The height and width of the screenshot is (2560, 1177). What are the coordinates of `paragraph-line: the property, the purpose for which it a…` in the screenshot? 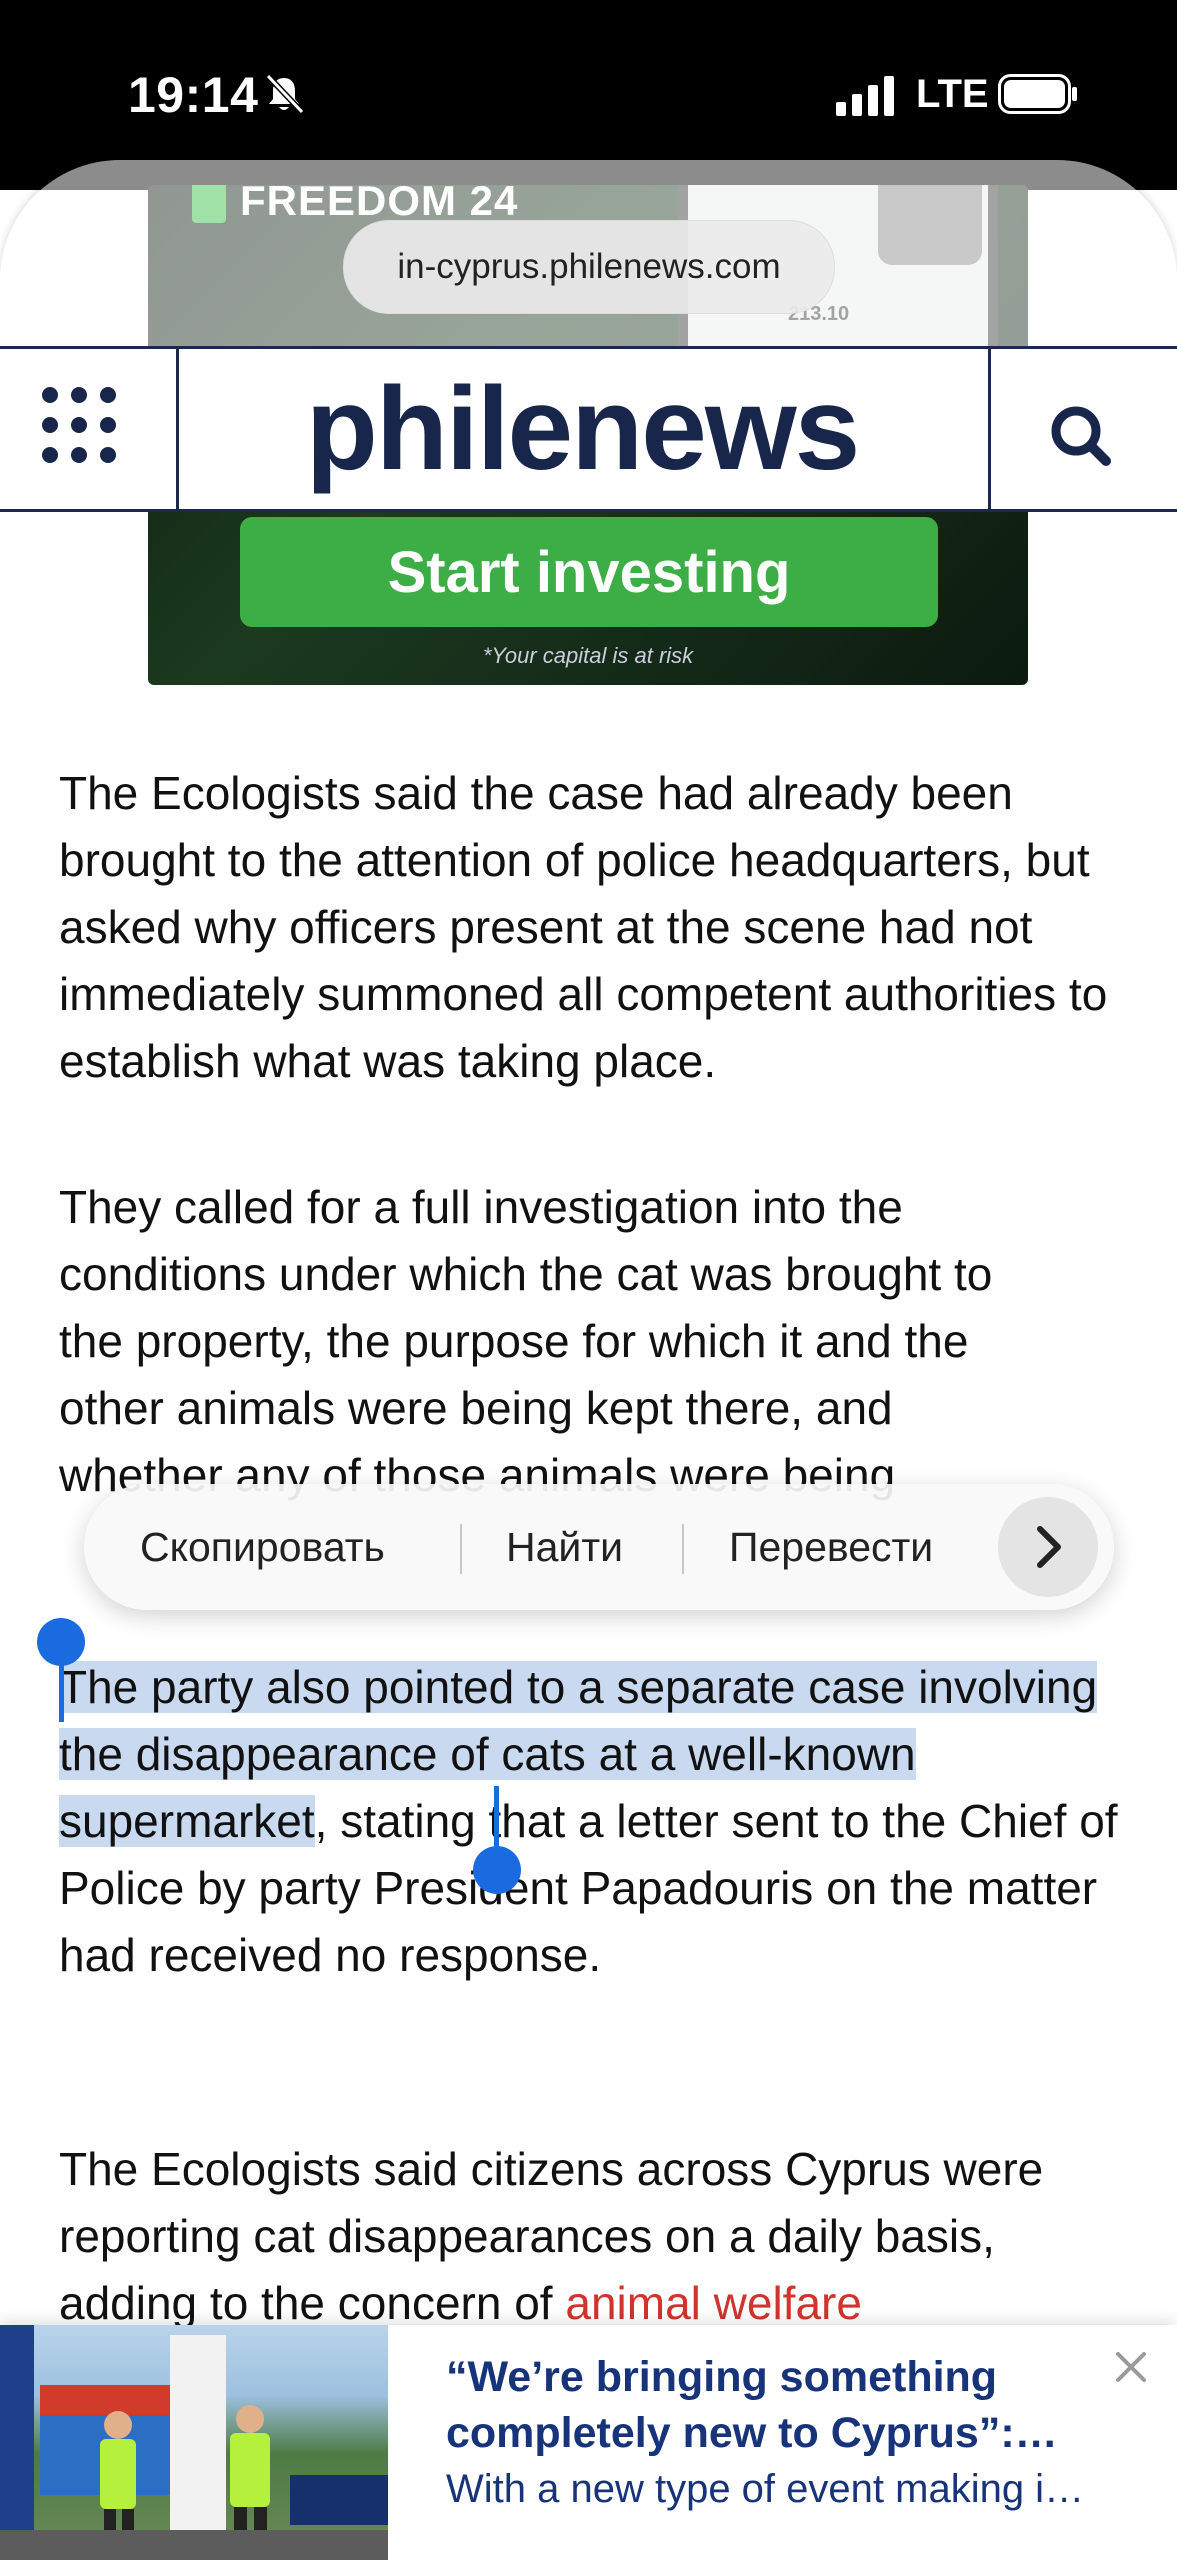 It's located at (514, 1341).